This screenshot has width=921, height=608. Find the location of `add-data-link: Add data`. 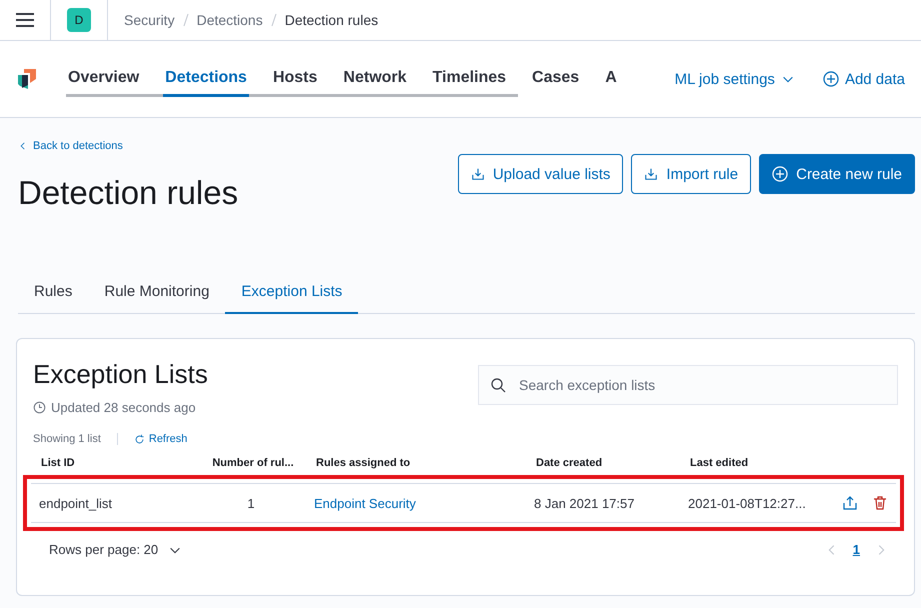

add-data-link: Add data is located at coordinates (863, 79).